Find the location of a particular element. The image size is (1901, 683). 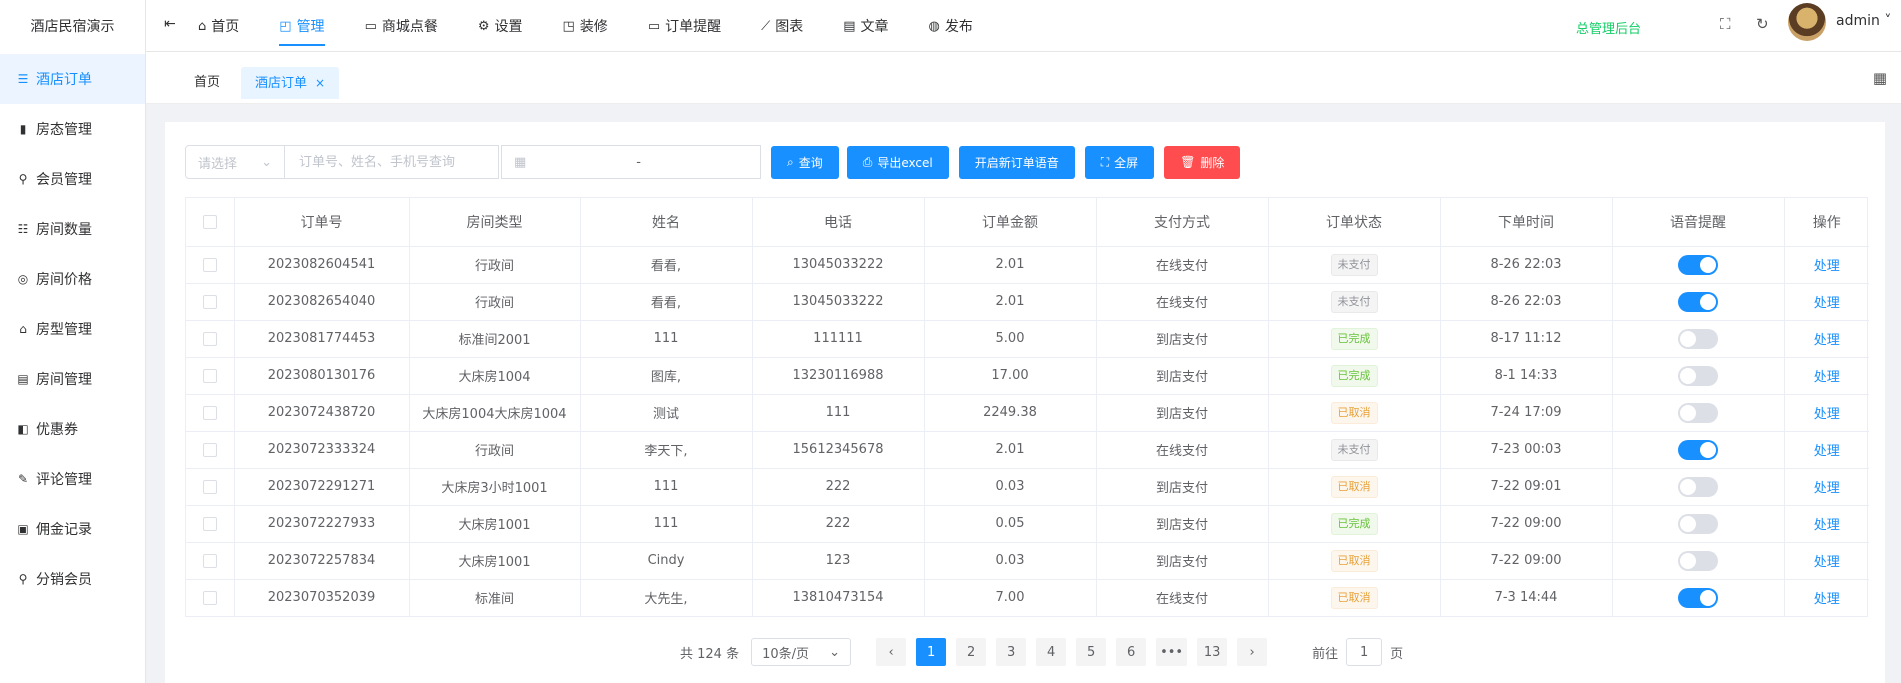

sidebar-item-2: ⚲ 会员管理 is located at coordinates (72, 179).